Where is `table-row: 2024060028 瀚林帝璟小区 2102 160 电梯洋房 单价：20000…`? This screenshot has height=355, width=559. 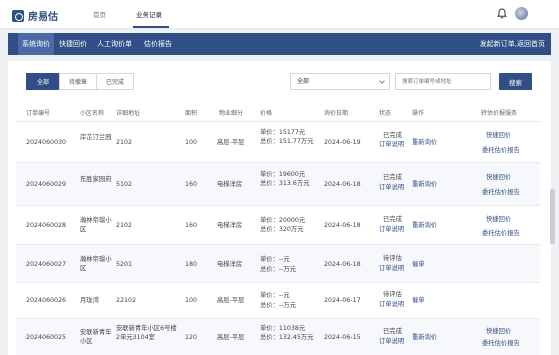
table-row: 2024060028 瀚林帝璟小区 2102 160 电梯洋房 单价：20000… is located at coordinates (278, 224).